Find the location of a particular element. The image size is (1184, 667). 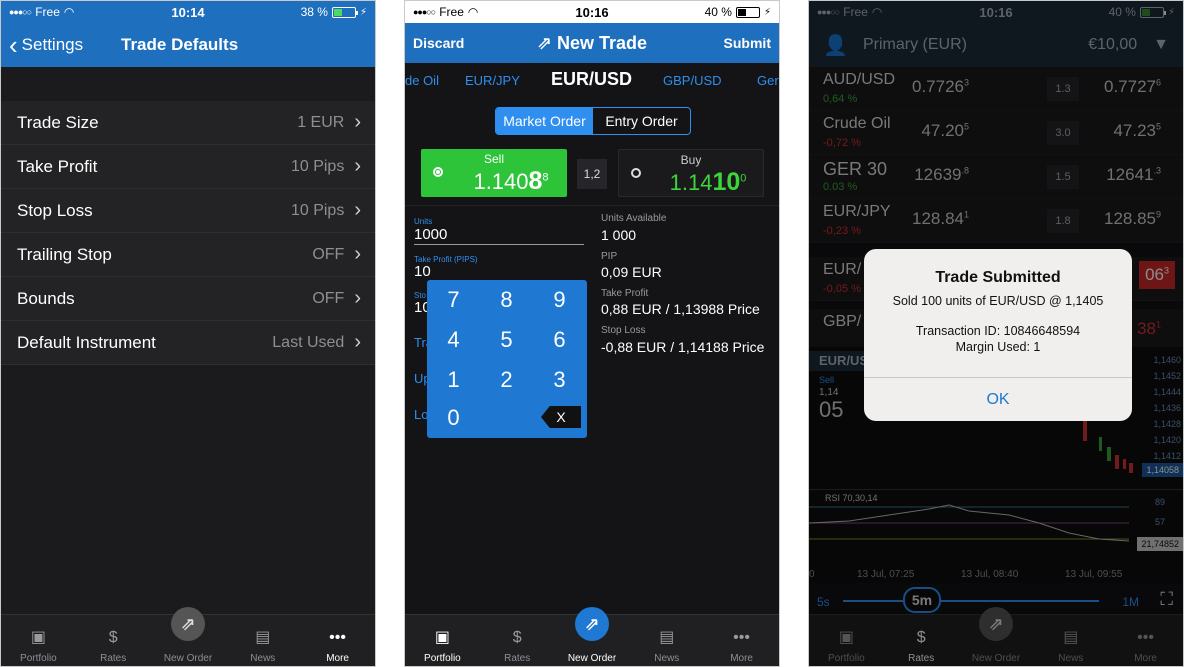

instrument-tab: de Oil is located at coordinates (422, 80).